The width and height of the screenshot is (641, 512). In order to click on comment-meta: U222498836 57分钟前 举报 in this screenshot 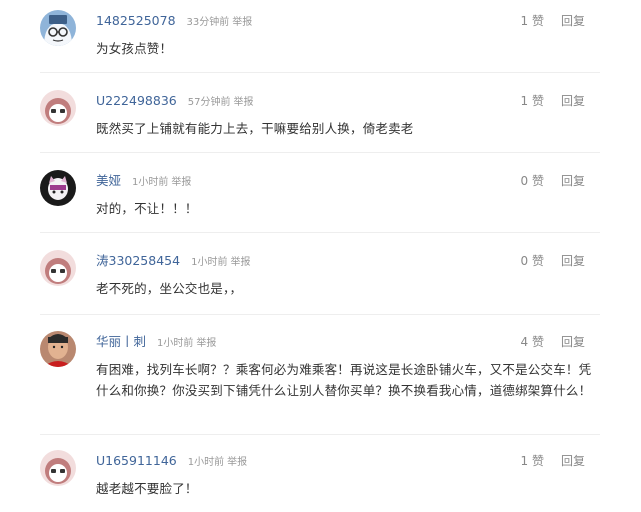, I will do `click(174, 101)`.